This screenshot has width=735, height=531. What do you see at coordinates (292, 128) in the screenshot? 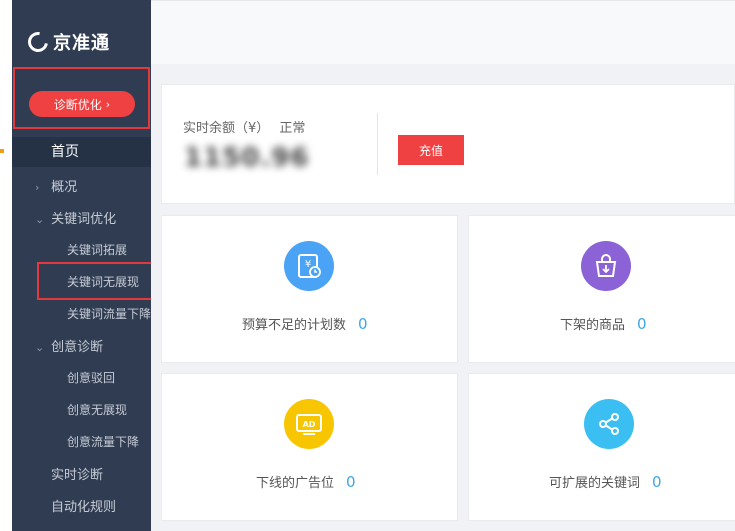
I see `balance-status: 正常` at bounding box center [292, 128].